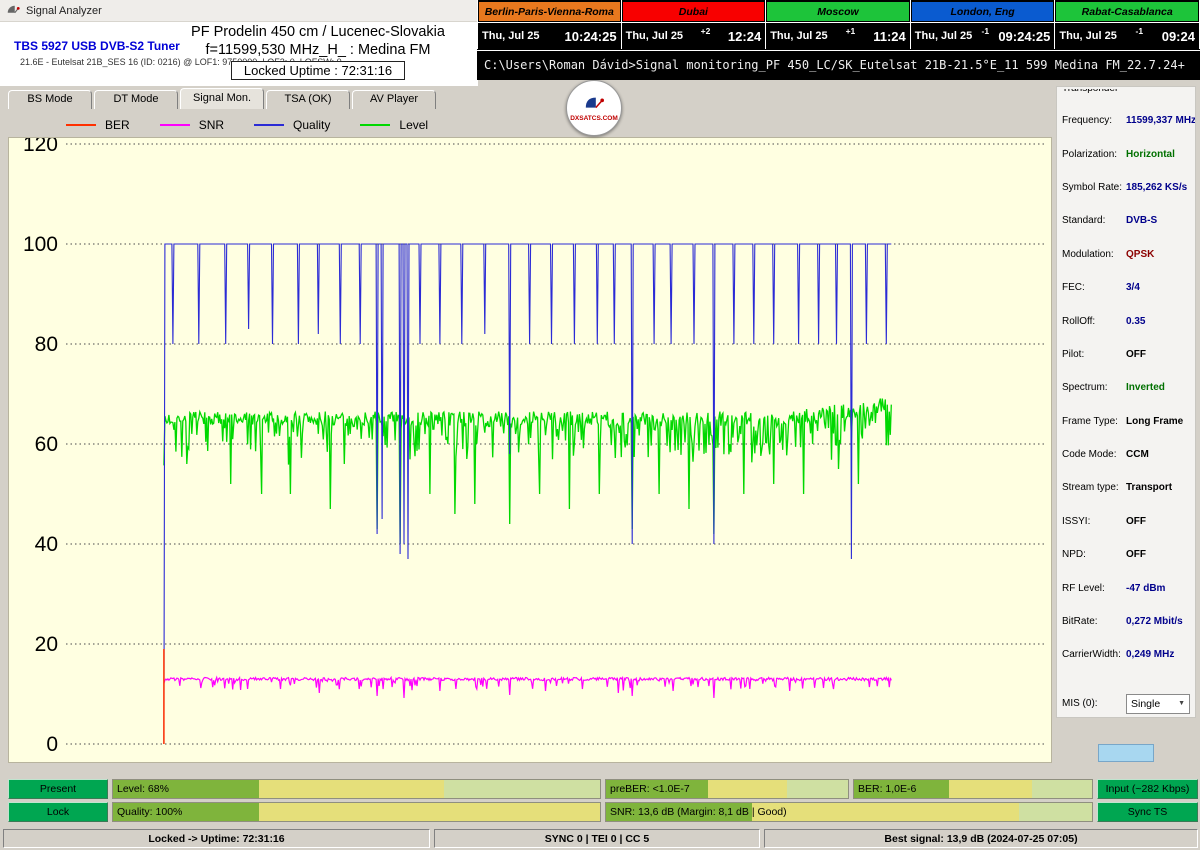  Describe the element at coordinates (1127, 11) in the screenshot. I see `clock-city-label: Rabat-Casablanca` at that location.